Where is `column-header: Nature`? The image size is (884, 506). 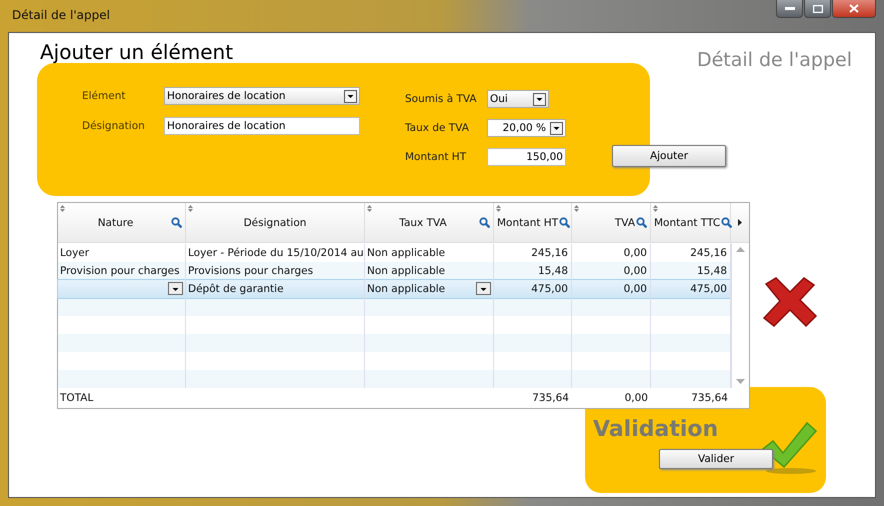 column-header: Nature is located at coordinates (122, 222).